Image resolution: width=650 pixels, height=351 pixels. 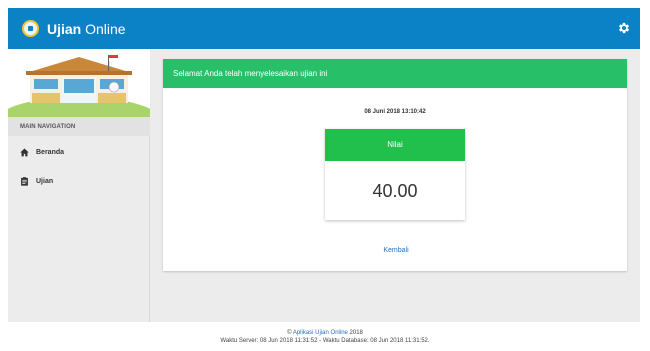 What do you see at coordinates (86, 28) in the screenshot?
I see `brand-title: Ujian Online` at bounding box center [86, 28].